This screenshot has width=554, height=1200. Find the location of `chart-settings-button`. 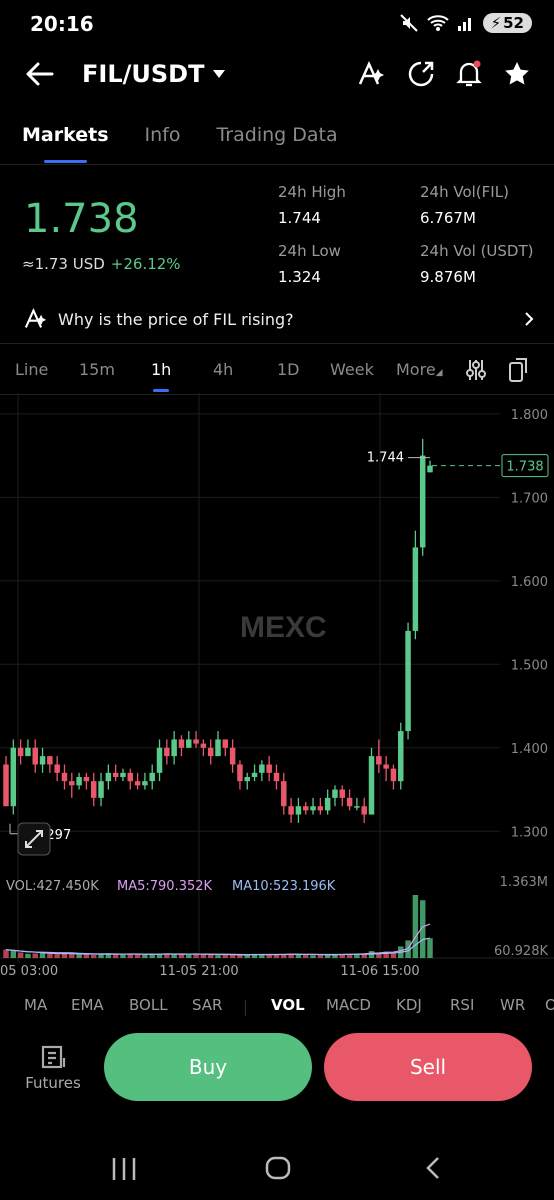

chart-settings-button is located at coordinates (476, 372).